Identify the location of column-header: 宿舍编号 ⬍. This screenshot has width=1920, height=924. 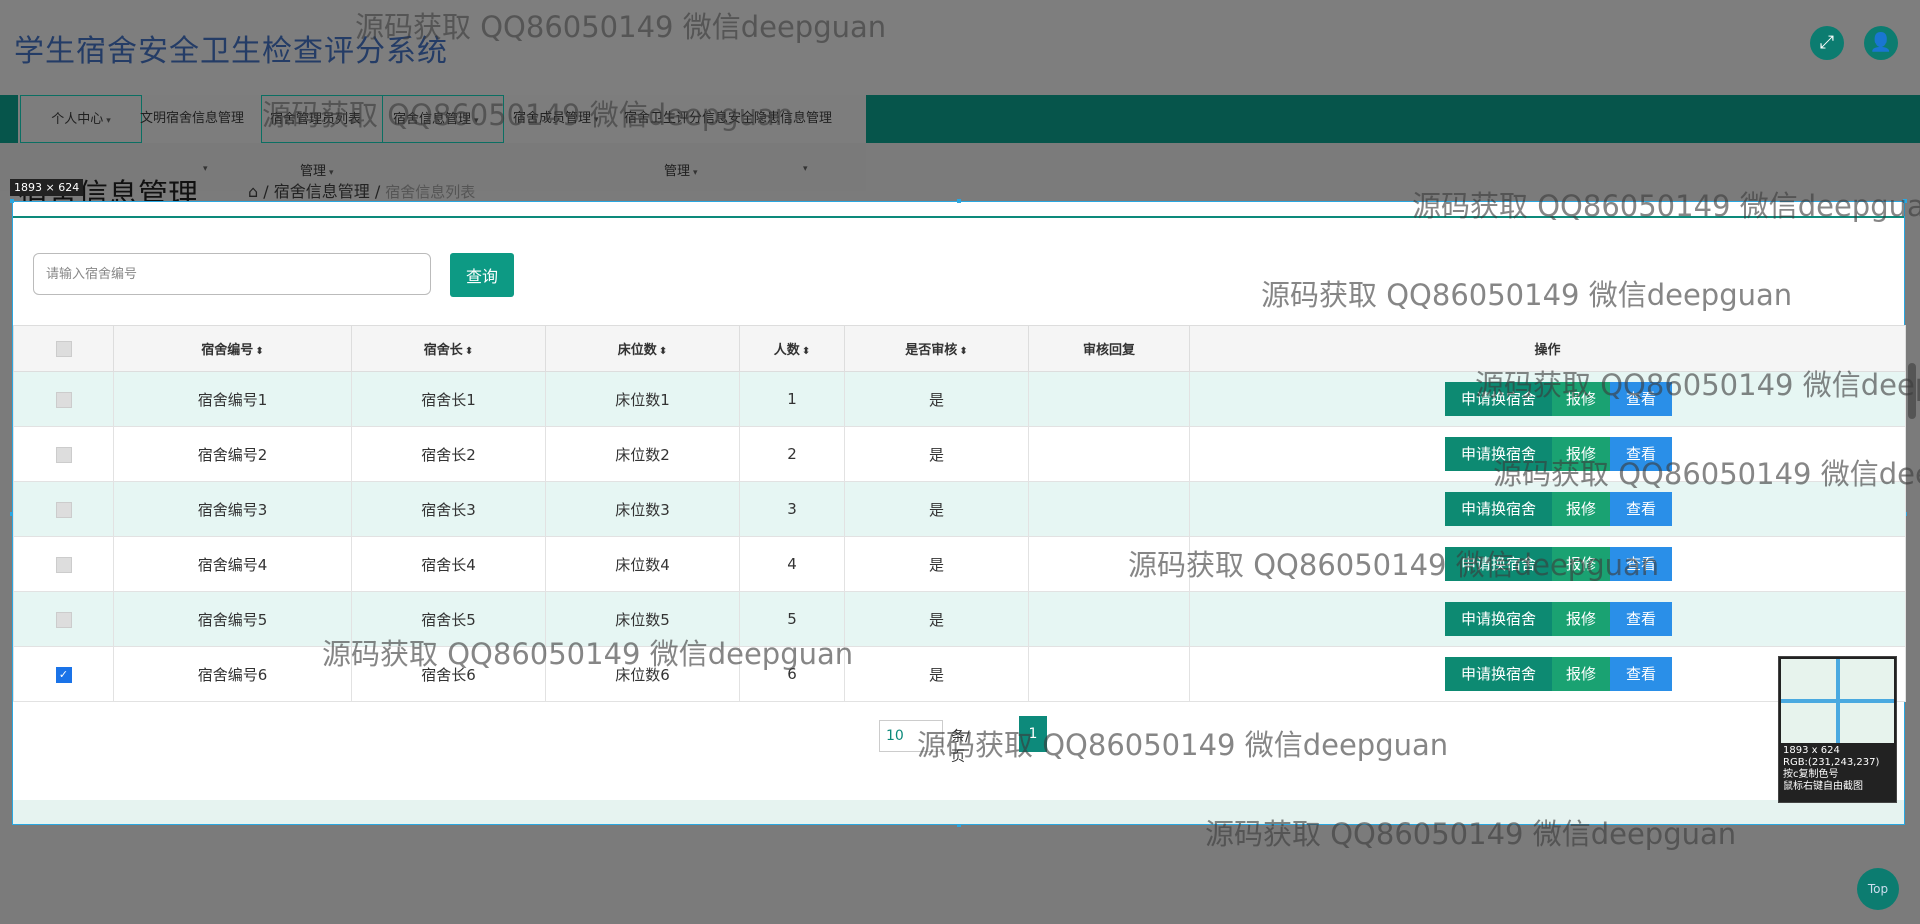
(232, 348).